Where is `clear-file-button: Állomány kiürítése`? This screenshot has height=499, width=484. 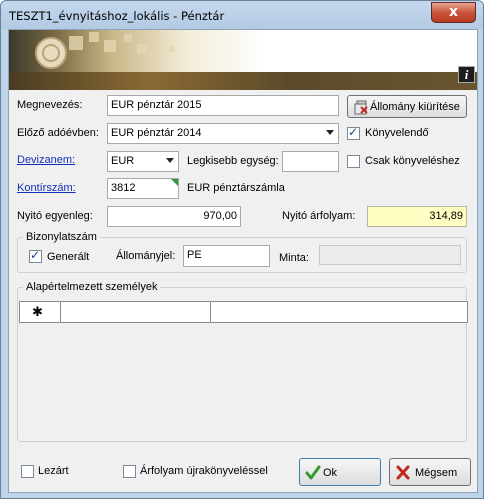
clear-file-button: Állomány kiürítése is located at coordinates (407, 106).